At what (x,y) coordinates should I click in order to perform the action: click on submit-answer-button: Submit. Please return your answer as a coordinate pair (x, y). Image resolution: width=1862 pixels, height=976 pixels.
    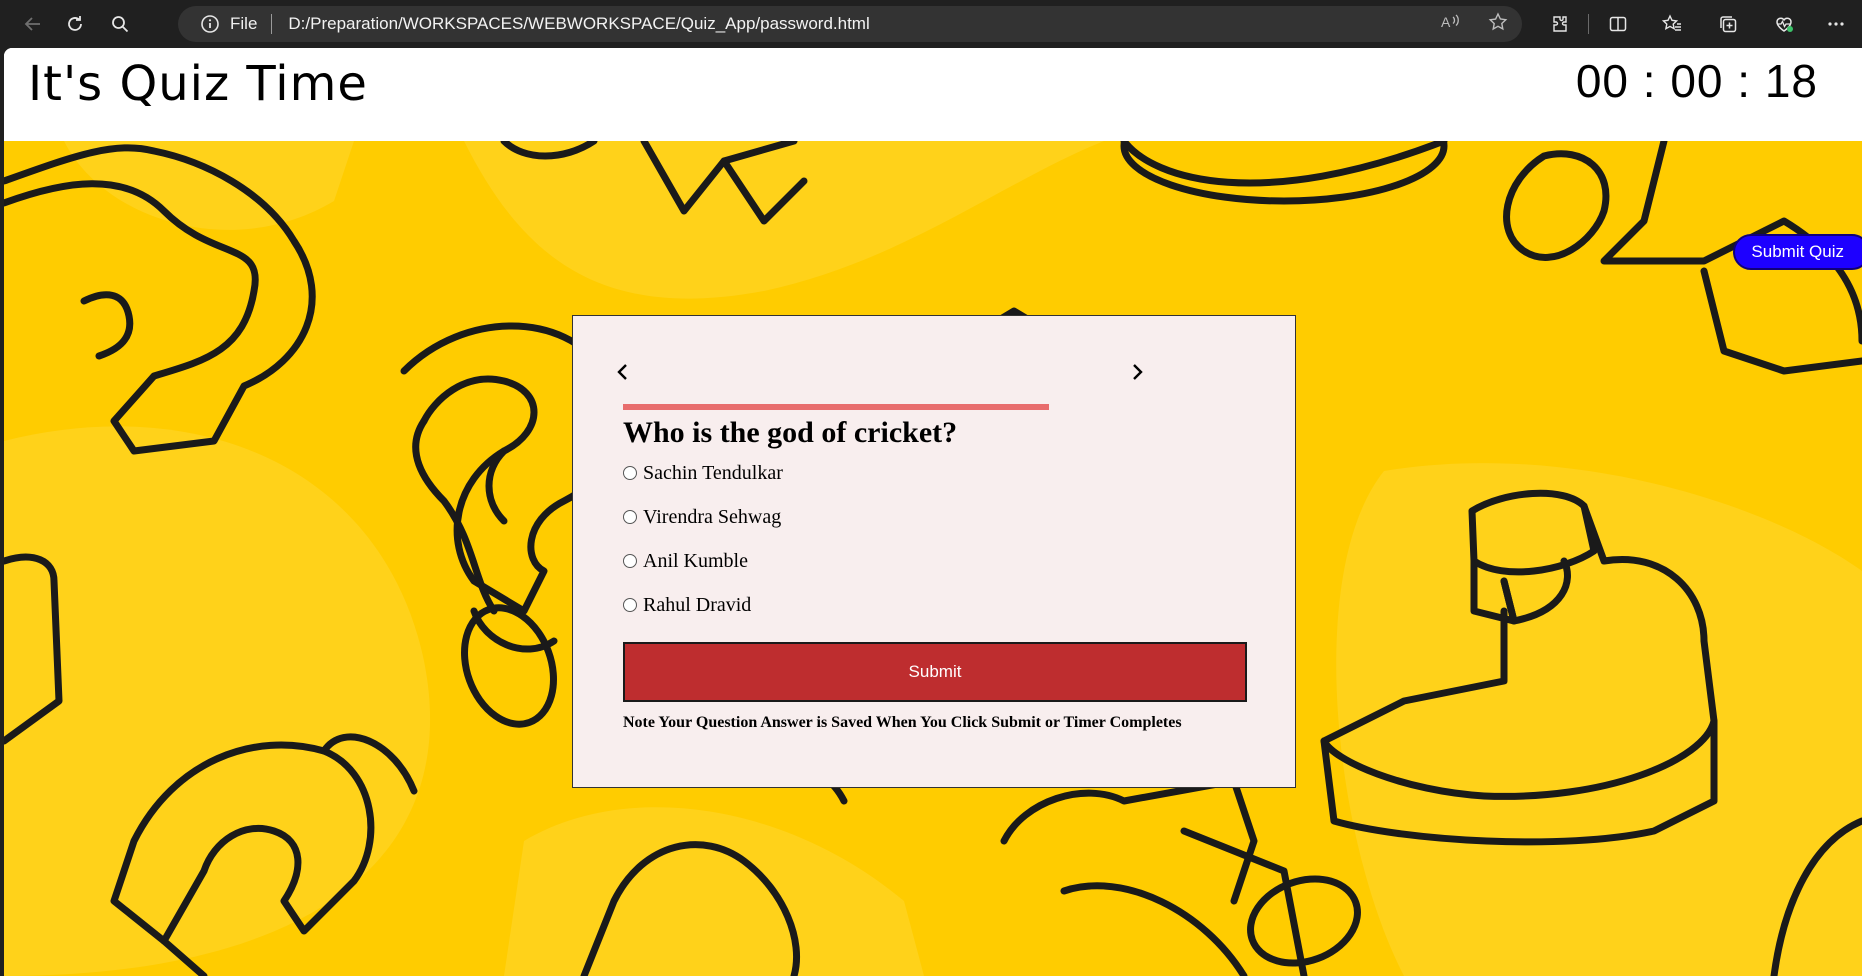
    Looking at the image, I should click on (935, 672).